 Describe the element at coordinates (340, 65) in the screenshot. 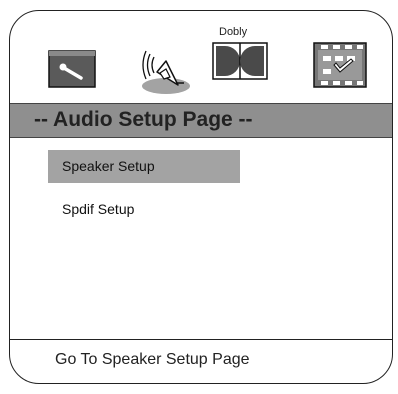

I see `preference-setup-icon` at that location.